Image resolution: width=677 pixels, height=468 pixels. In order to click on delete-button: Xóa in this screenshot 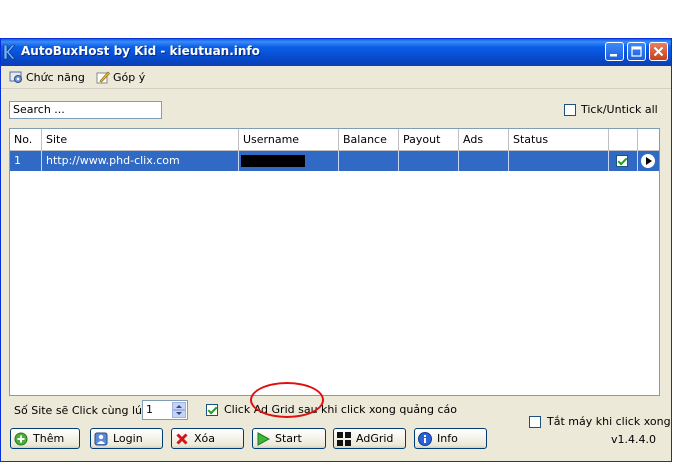, I will do `click(207, 438)`.